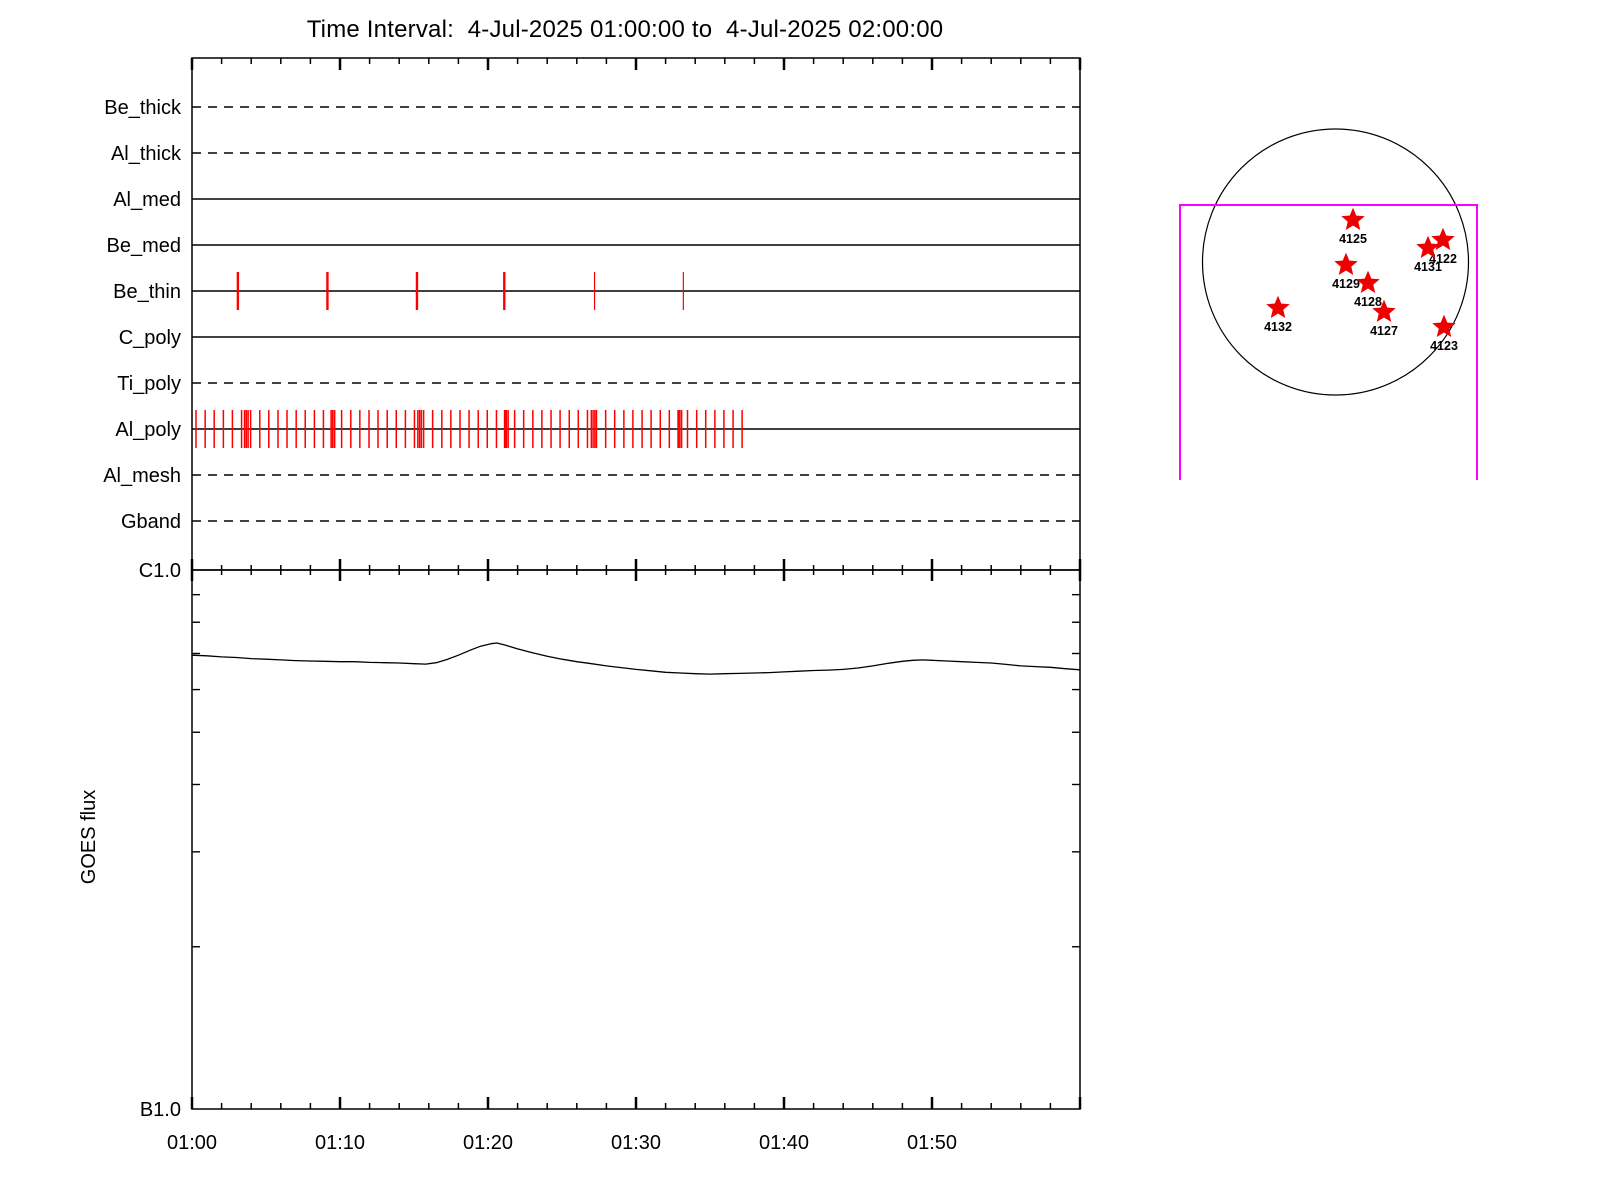 The height and width of the screenshot is (1200, 1600). Describe the element at coordinates (150, 338) in the screenshot. I see `filter-row-label: C_poly` at that location.